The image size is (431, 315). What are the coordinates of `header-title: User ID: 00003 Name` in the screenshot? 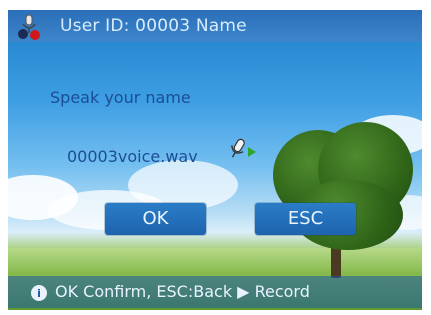 It's located at (153, 26).